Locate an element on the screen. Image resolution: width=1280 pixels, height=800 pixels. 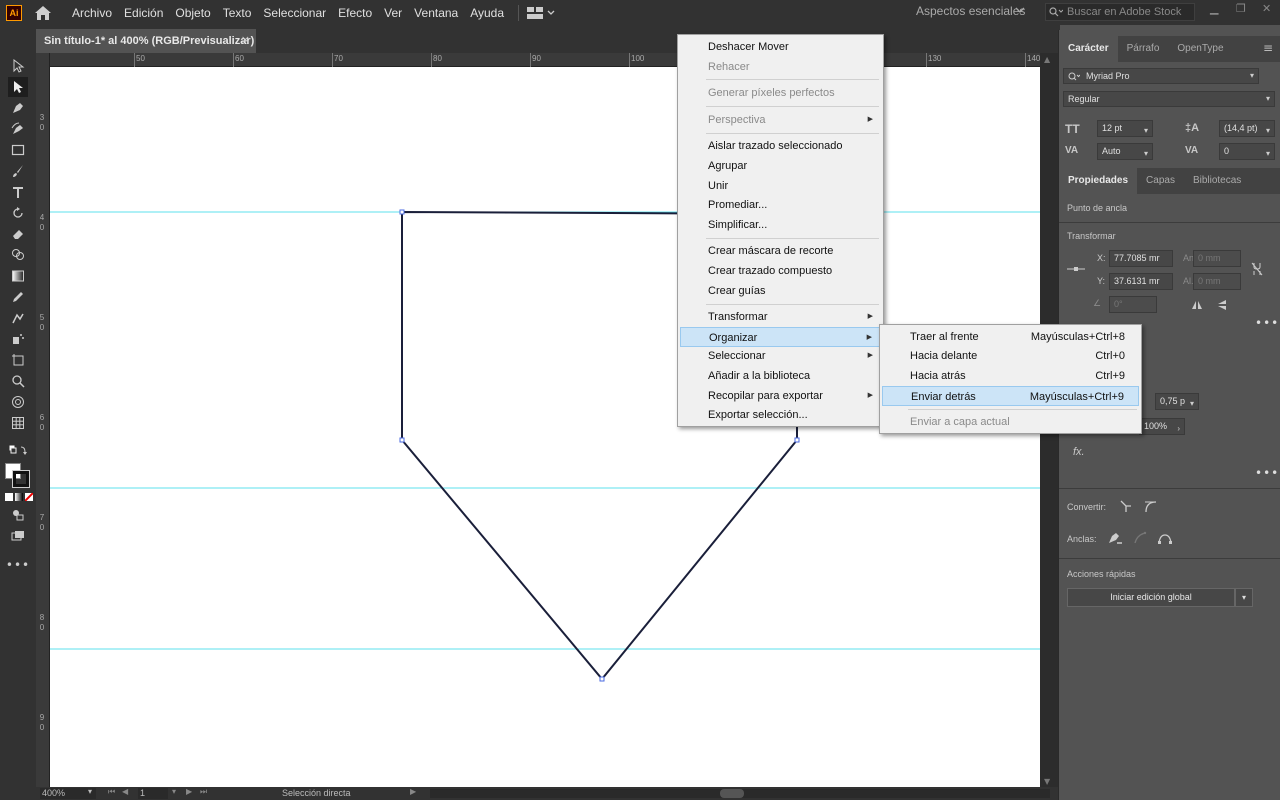
menu-edicion: Edición is located at coordinates (143, 13).